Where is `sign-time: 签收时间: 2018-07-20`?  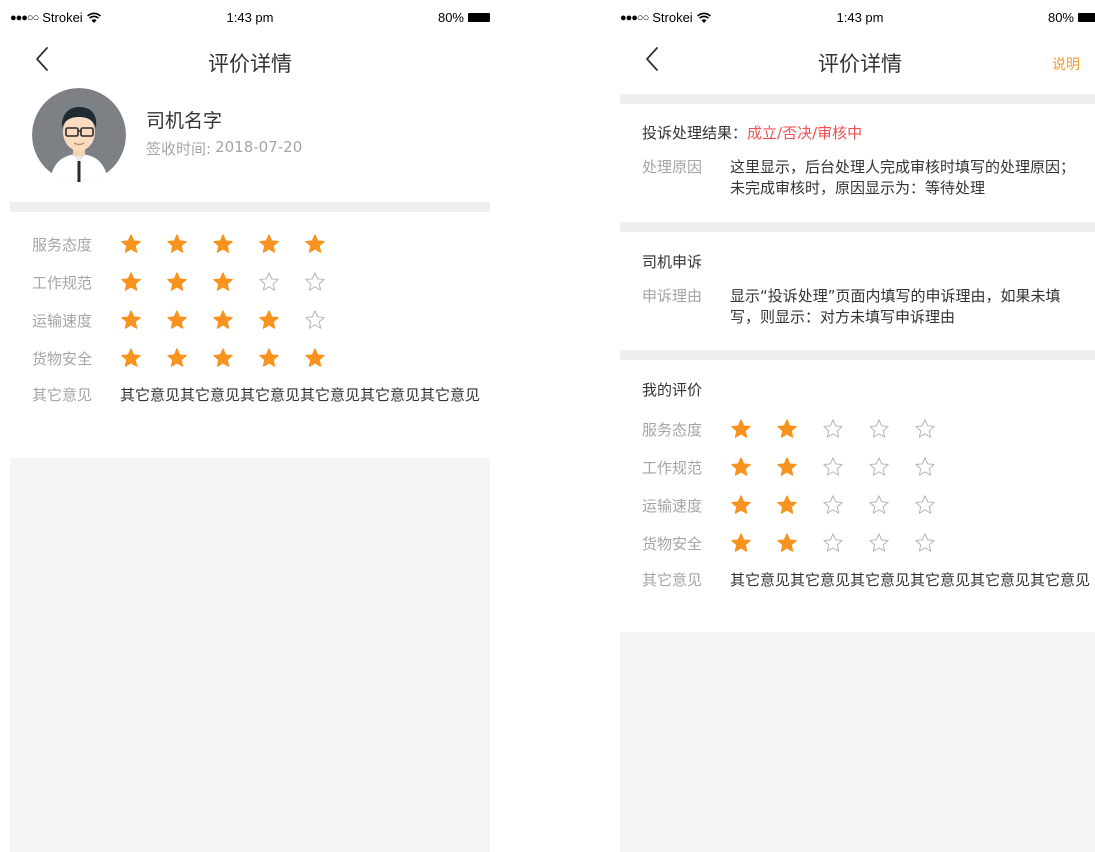 sign-time: 签收时间: 2018-07-20 is located at coordinates (224, 148).